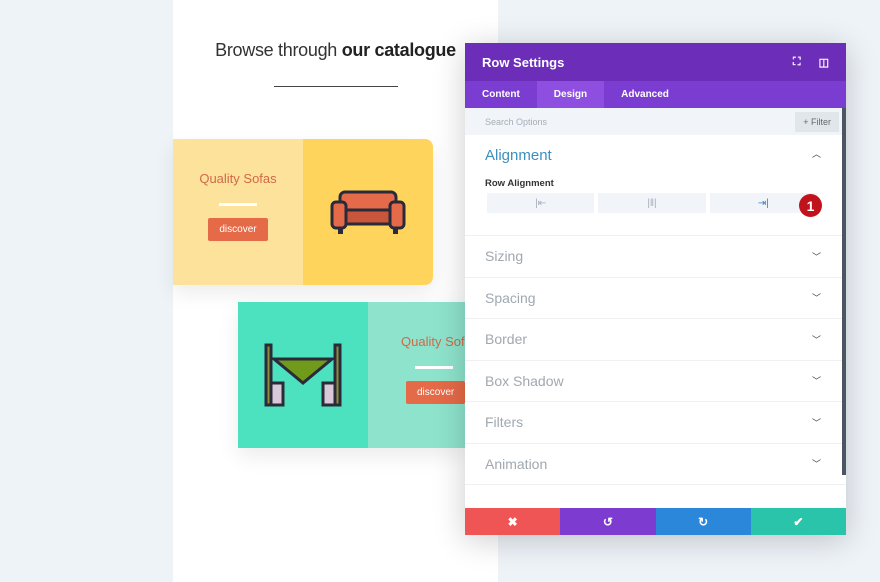 The width and height of the screenshot is (880, 582). I want to click on row-alignment-label: Row Alignment, so click(519, 183).